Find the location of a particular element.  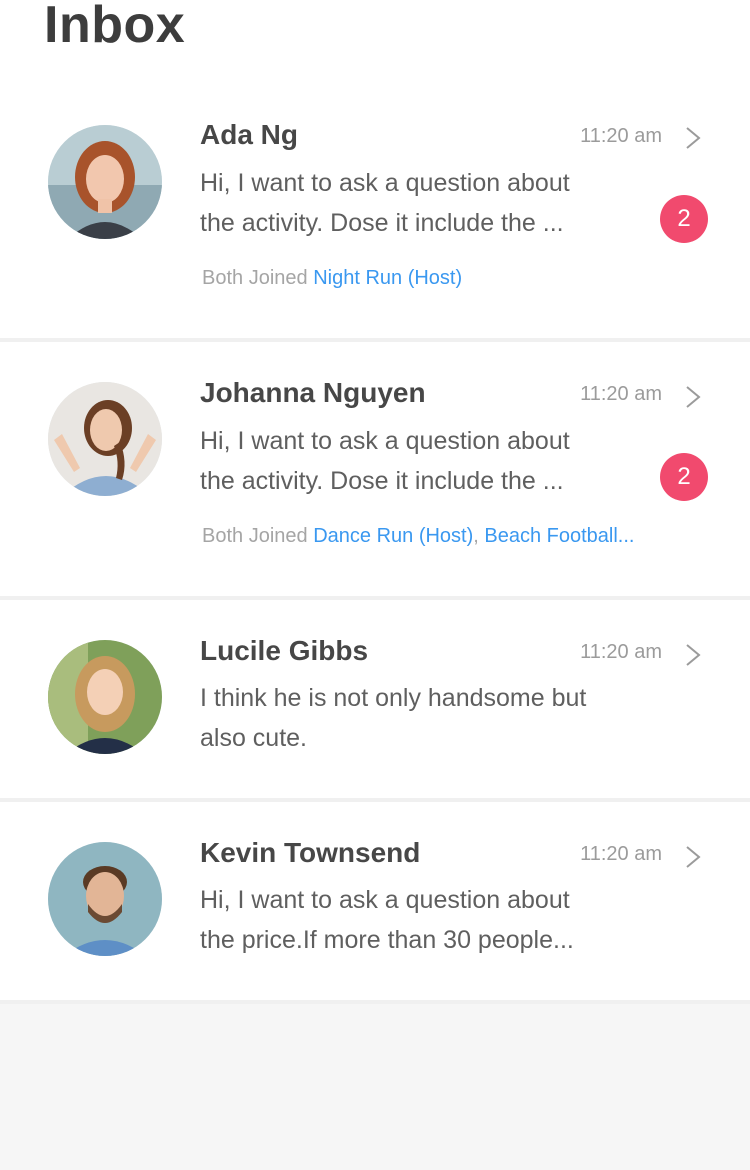

activity-link: Dance Run (Host) is located at coordinates (393, 536).